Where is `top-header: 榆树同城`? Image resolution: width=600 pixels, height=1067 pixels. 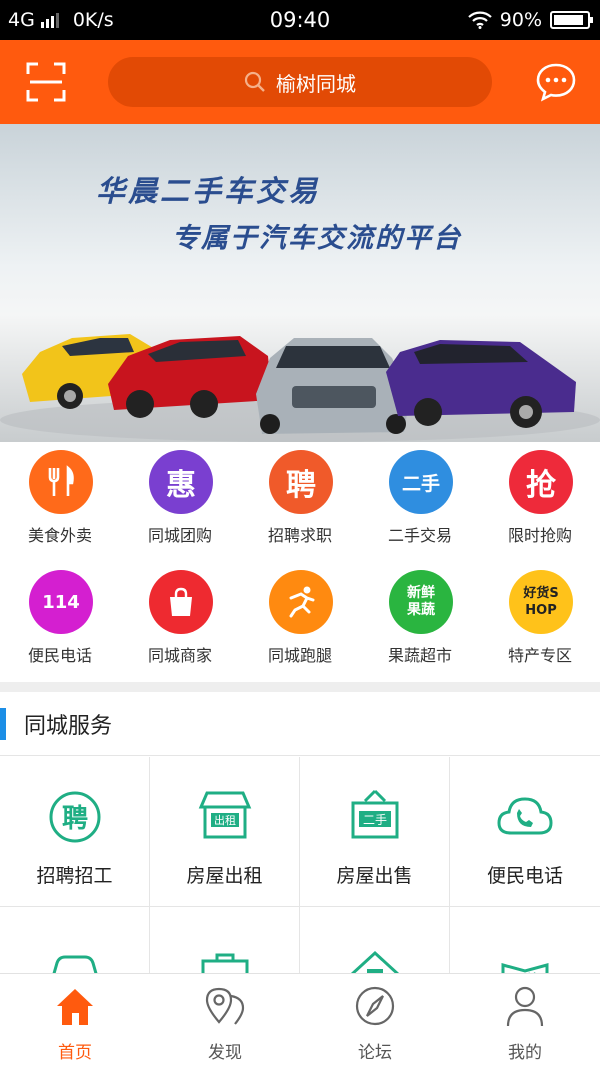 top-header: 榆树同城 is located at coordinates (300, 82).